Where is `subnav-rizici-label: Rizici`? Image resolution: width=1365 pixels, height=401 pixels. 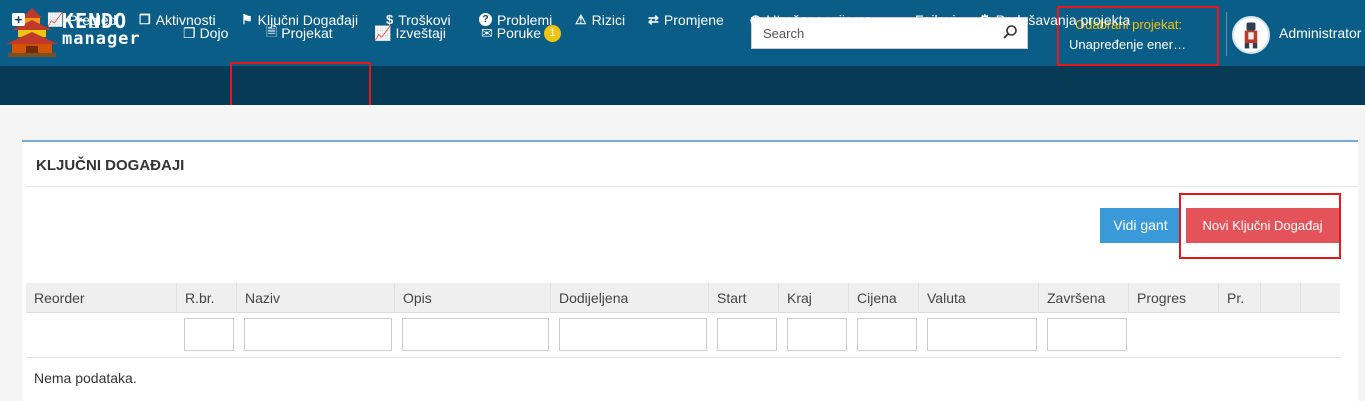
subnav-rizici-label: Rizici is located at coordinates (608, 19).